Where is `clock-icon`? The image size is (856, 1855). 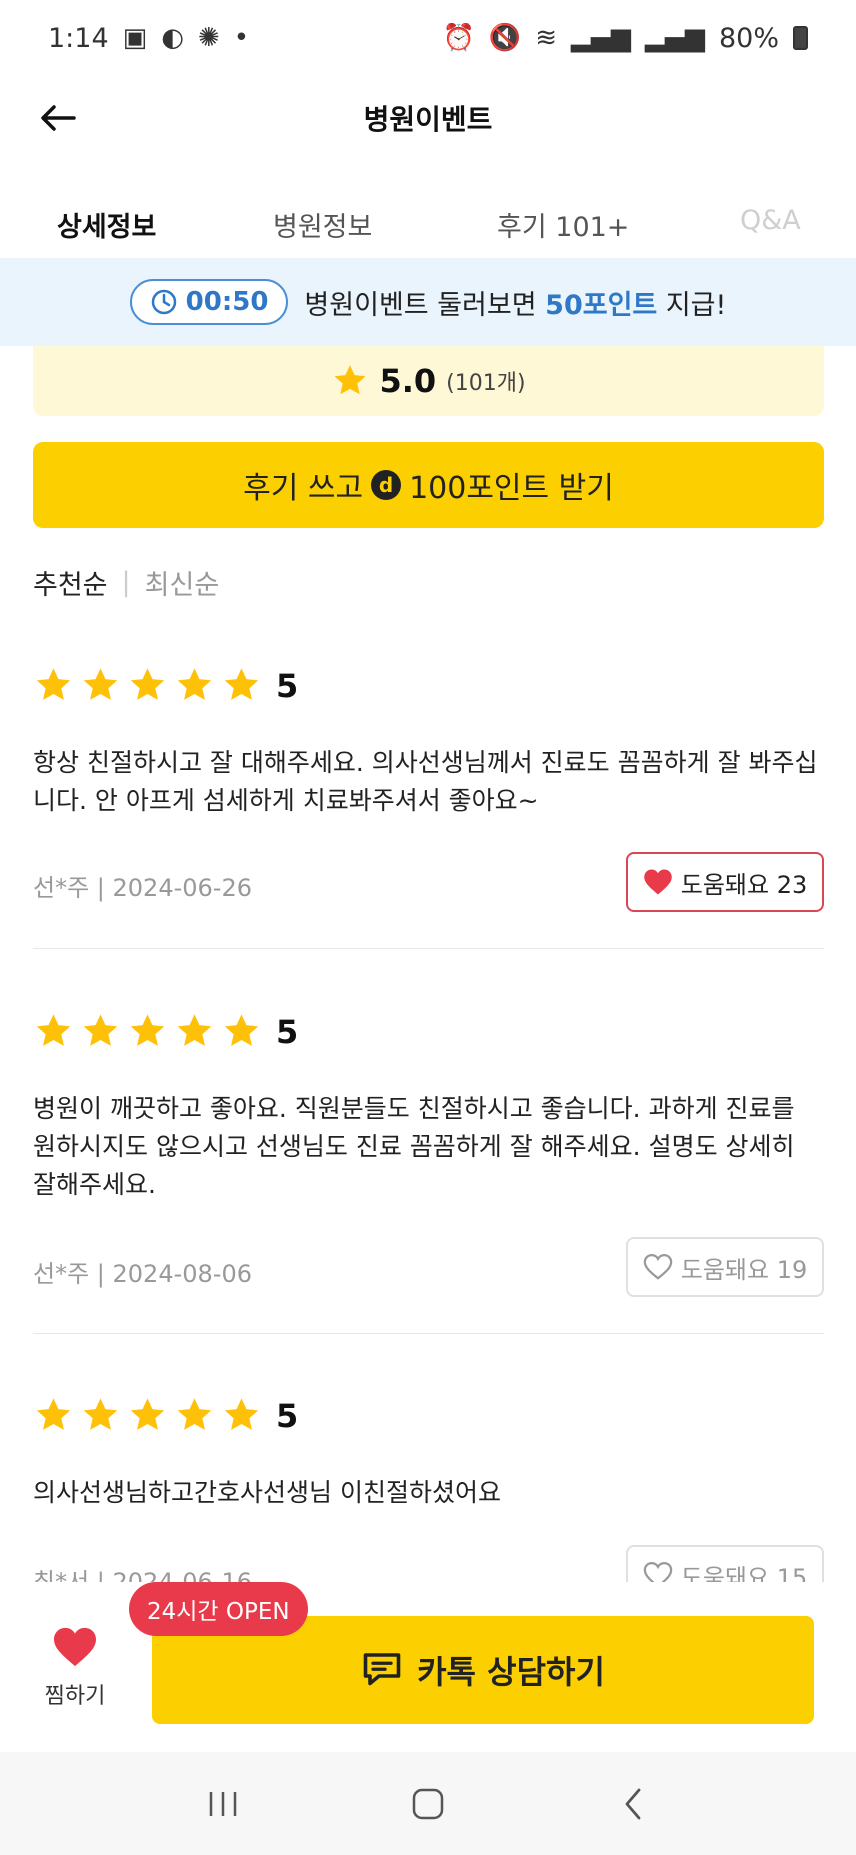
clock-icon is located at coordinates (163, 302).